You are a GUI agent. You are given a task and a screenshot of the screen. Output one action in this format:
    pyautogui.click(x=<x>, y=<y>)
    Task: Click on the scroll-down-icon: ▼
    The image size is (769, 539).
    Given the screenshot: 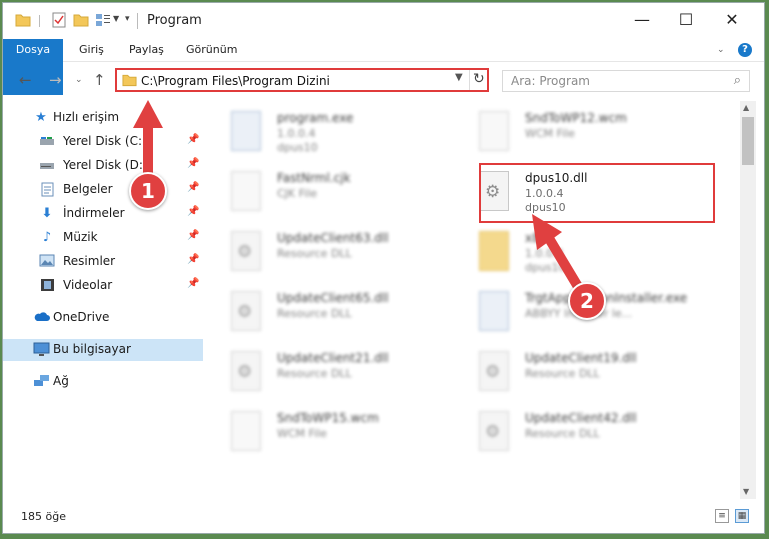 What is the action you would take?
    pyautogui.click(x=746, y=491)
    